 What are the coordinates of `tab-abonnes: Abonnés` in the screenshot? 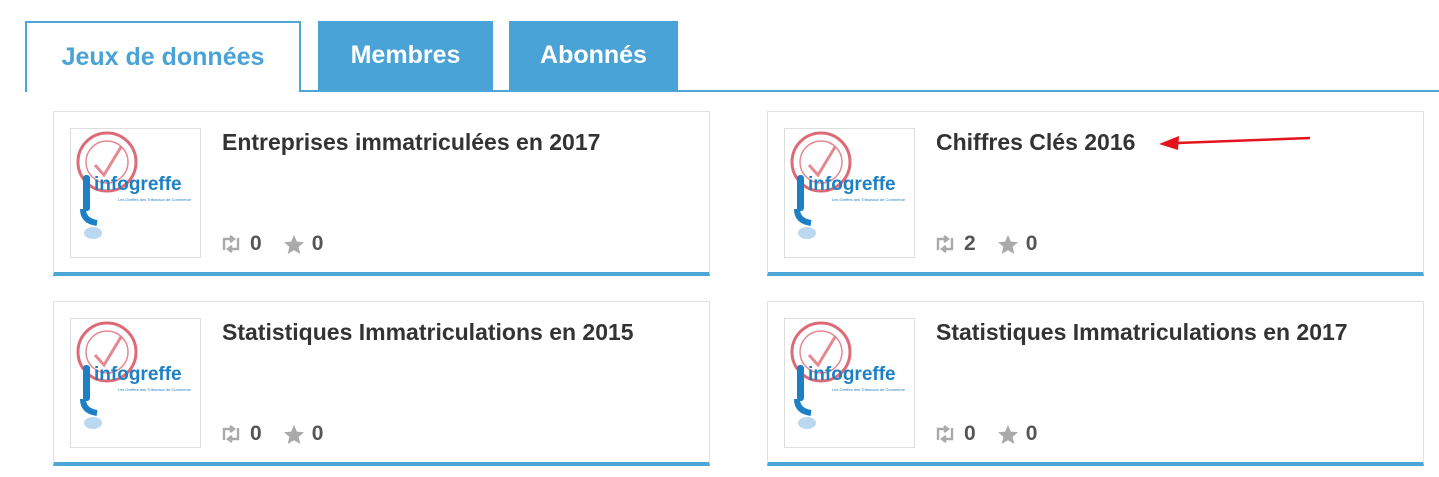 It's located at (593, 55).